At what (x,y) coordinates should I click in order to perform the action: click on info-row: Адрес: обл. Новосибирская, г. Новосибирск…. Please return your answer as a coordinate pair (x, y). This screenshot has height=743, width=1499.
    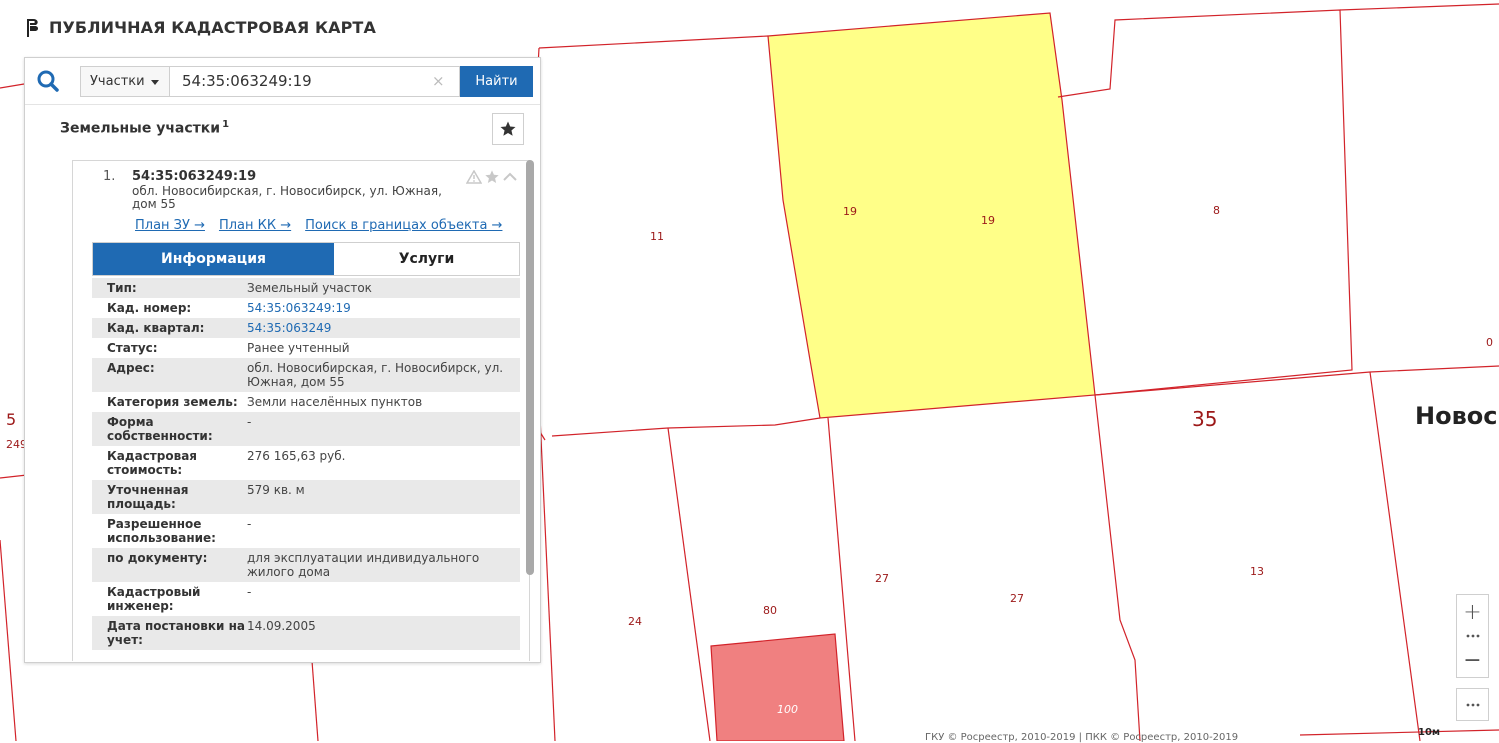
    Looking at the image, I should click on (306, 375).